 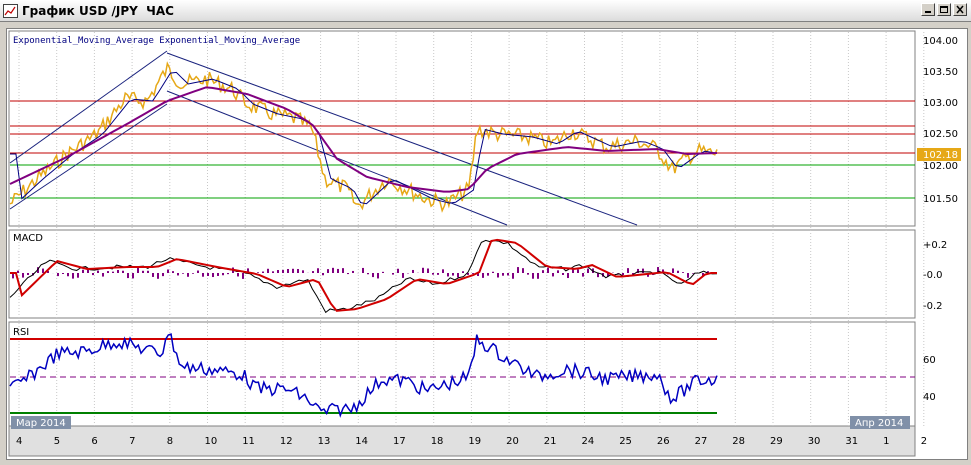 I want to click on current-price-value: 102.18, so click(x=940, y=155).